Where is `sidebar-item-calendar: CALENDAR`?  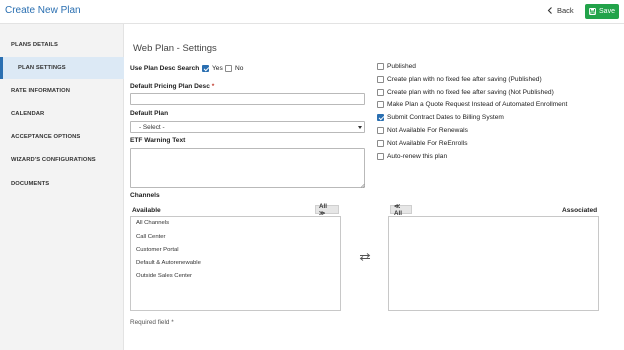 sidebar-item-calendar: CALENDAR is located at coordinates (62, 114).